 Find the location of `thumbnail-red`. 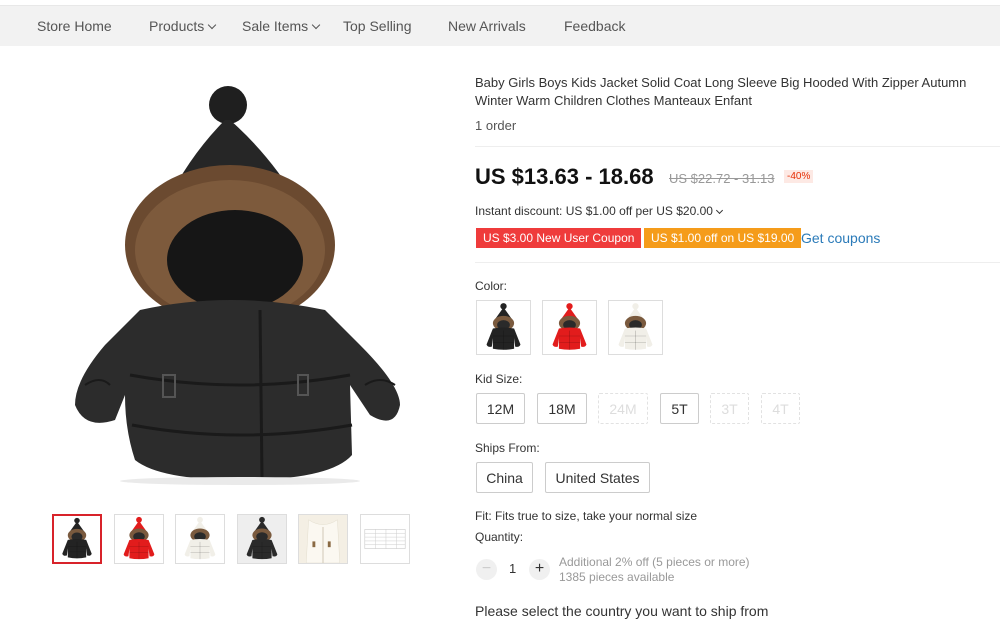

thumbnail-red is located at coordinates (139, 539).